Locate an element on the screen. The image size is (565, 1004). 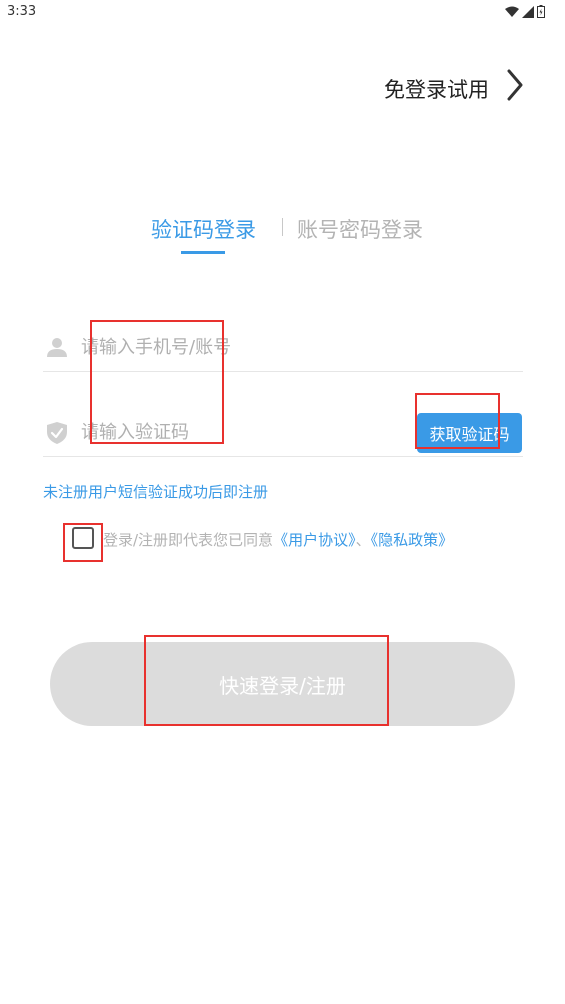
signal-icon is located at coordinates (528, 11).